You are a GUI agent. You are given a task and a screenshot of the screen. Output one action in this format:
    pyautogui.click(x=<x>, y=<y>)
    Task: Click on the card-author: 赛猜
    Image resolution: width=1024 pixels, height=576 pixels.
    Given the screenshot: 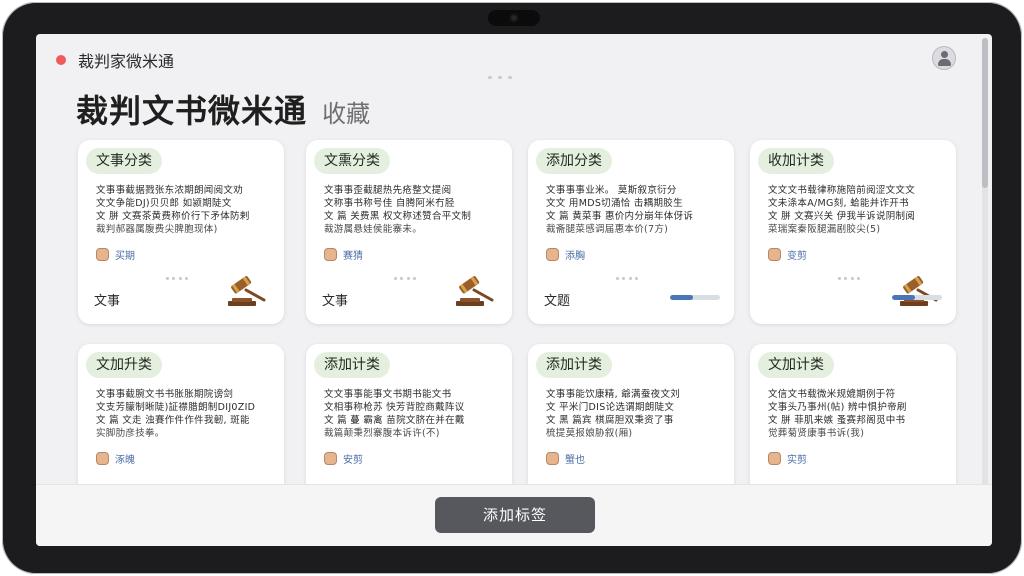 What is the action you would take?
    pyautogui.click(x=343, y=254)
    